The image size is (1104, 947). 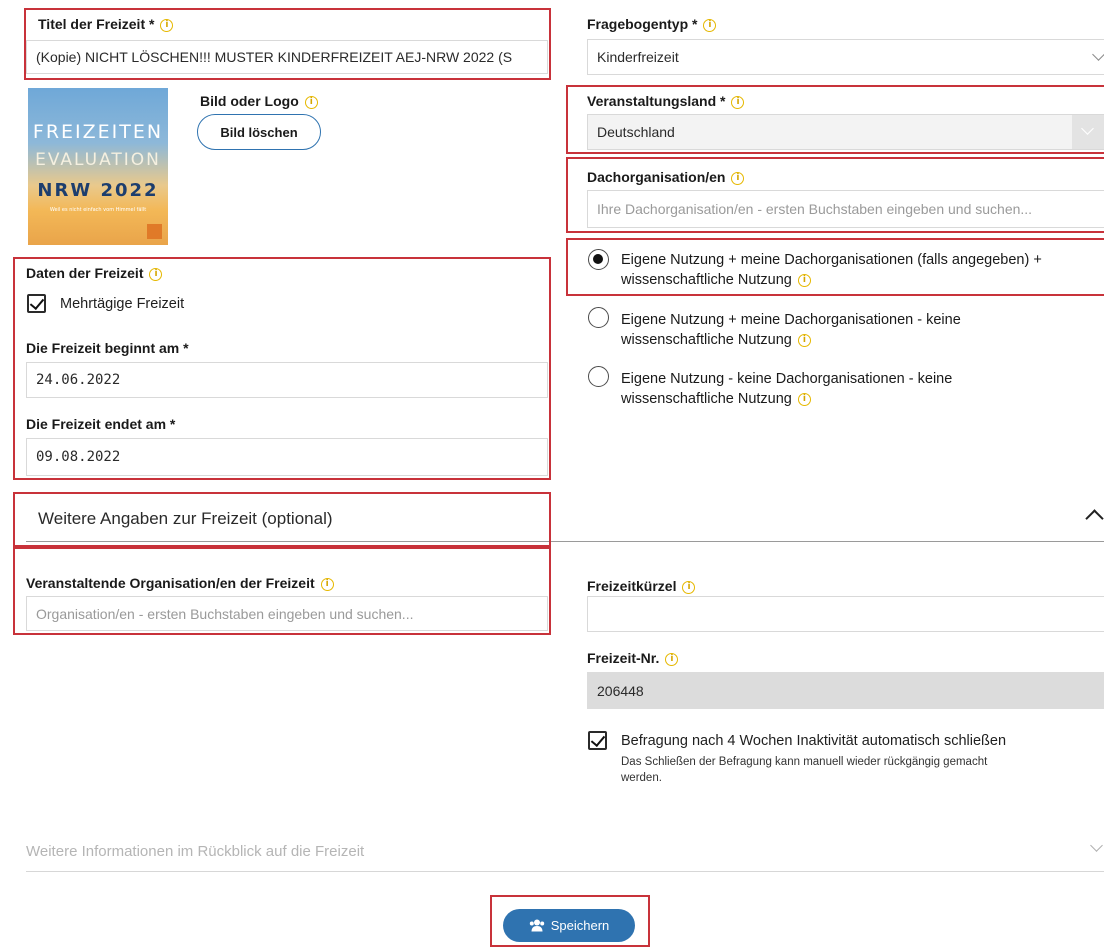 What do you see at coordinates (597, 740) in the screenshot?
I see `autoclose-checkbox` at bounding box center [597, 740].